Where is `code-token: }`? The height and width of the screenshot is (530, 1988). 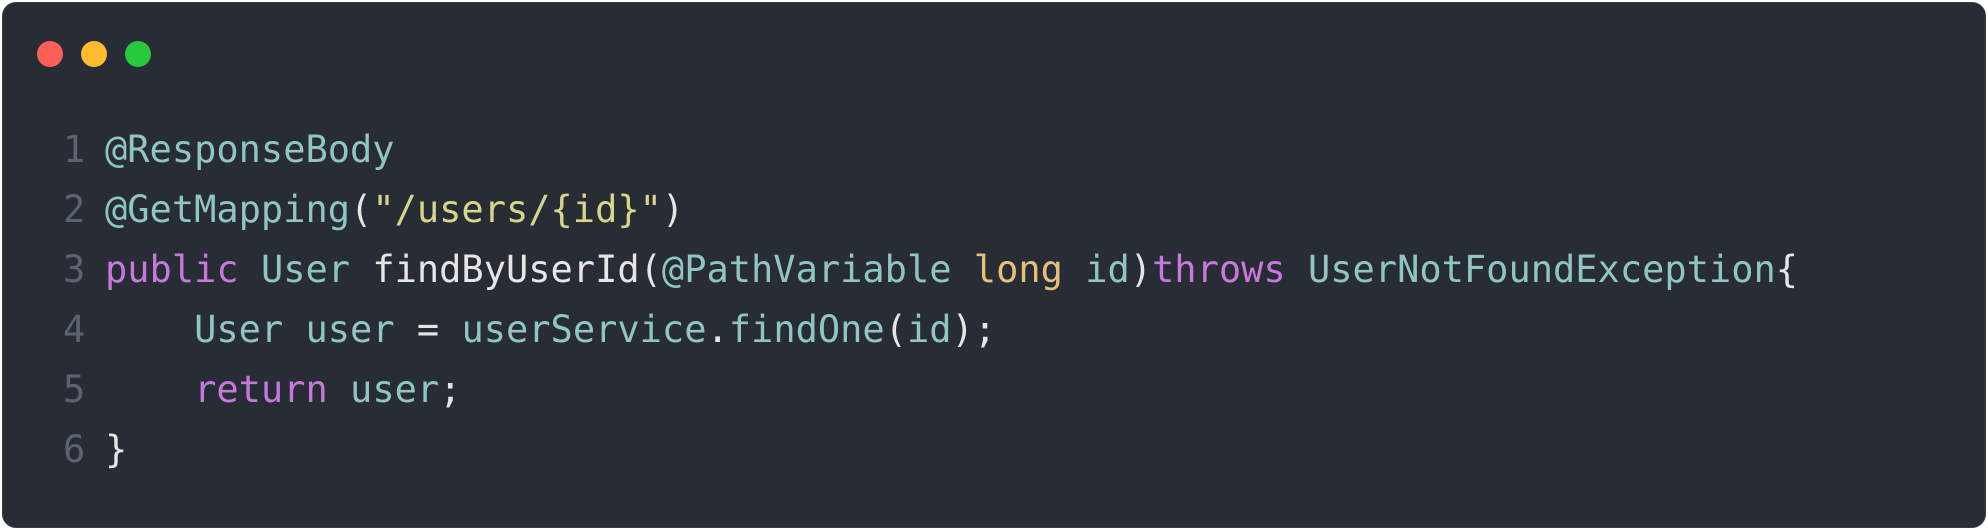
code-token: } is located at coordinates (116, 449).